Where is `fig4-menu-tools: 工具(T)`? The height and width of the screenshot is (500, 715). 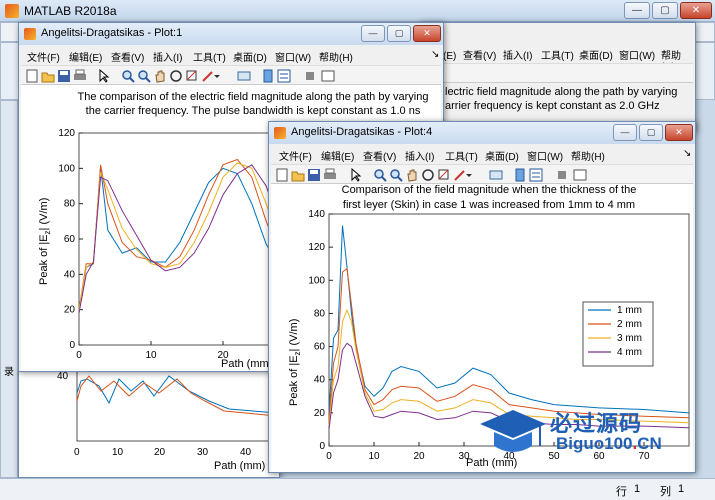 fig4-menu-tools: 工具(T) is located at coordinates (461, 155).